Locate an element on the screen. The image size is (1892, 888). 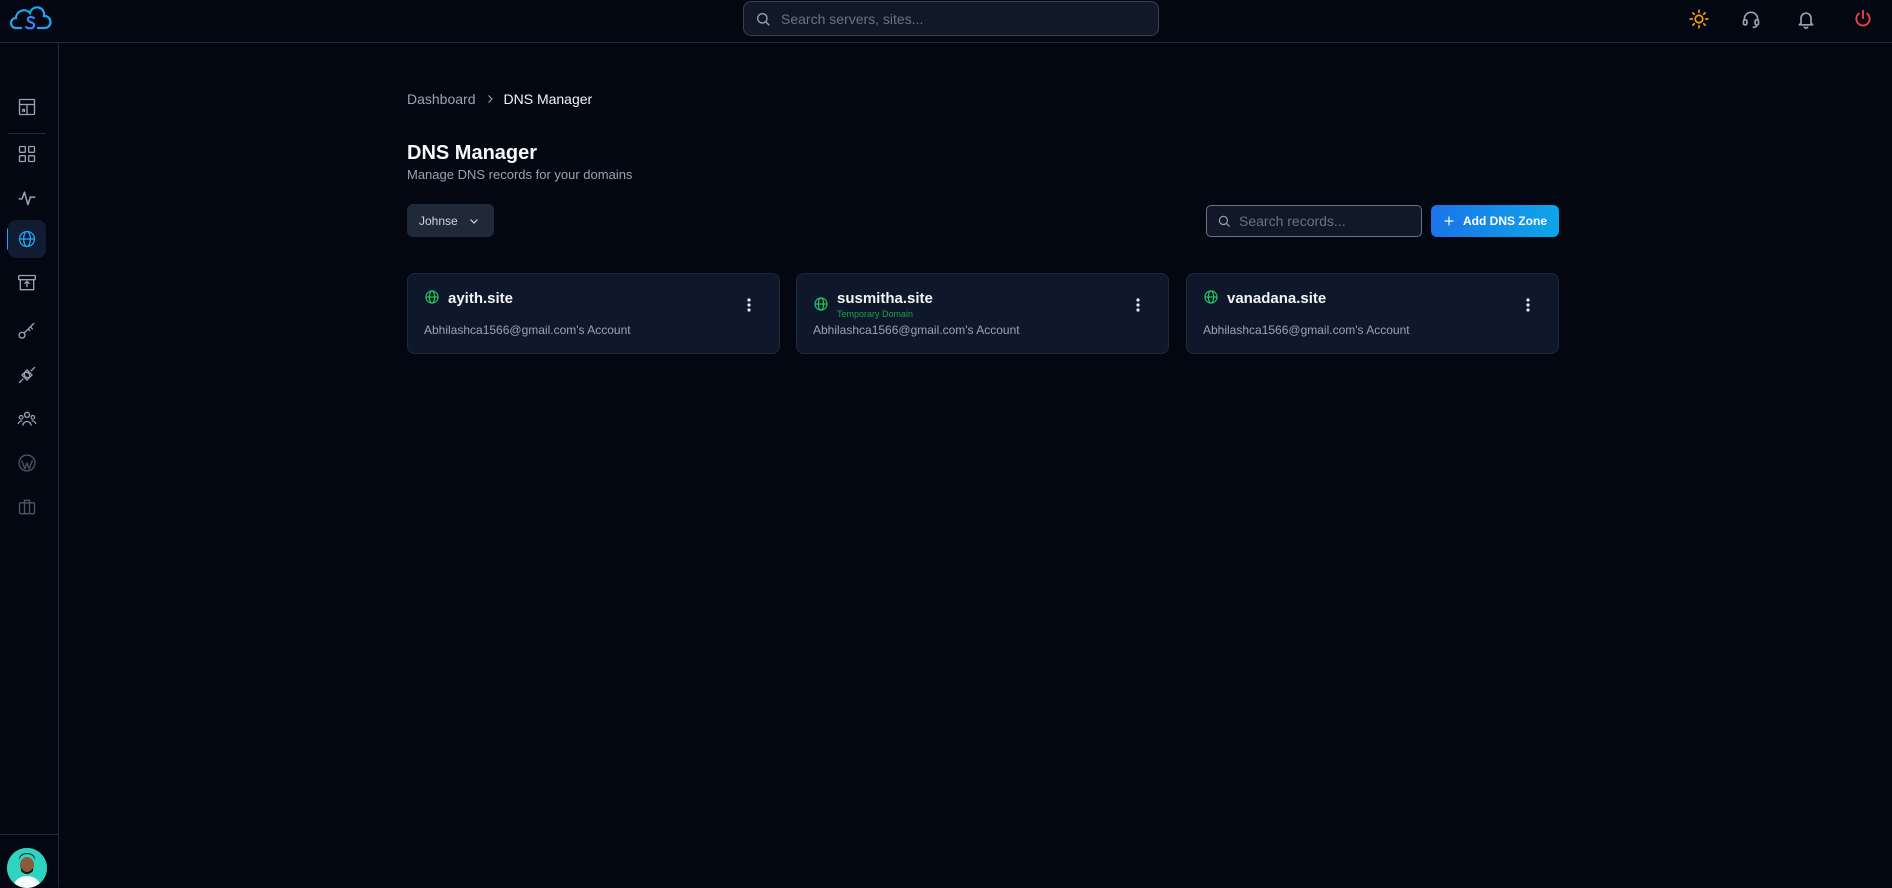
sidebar-item-backups is located at coordinates (27, 283).